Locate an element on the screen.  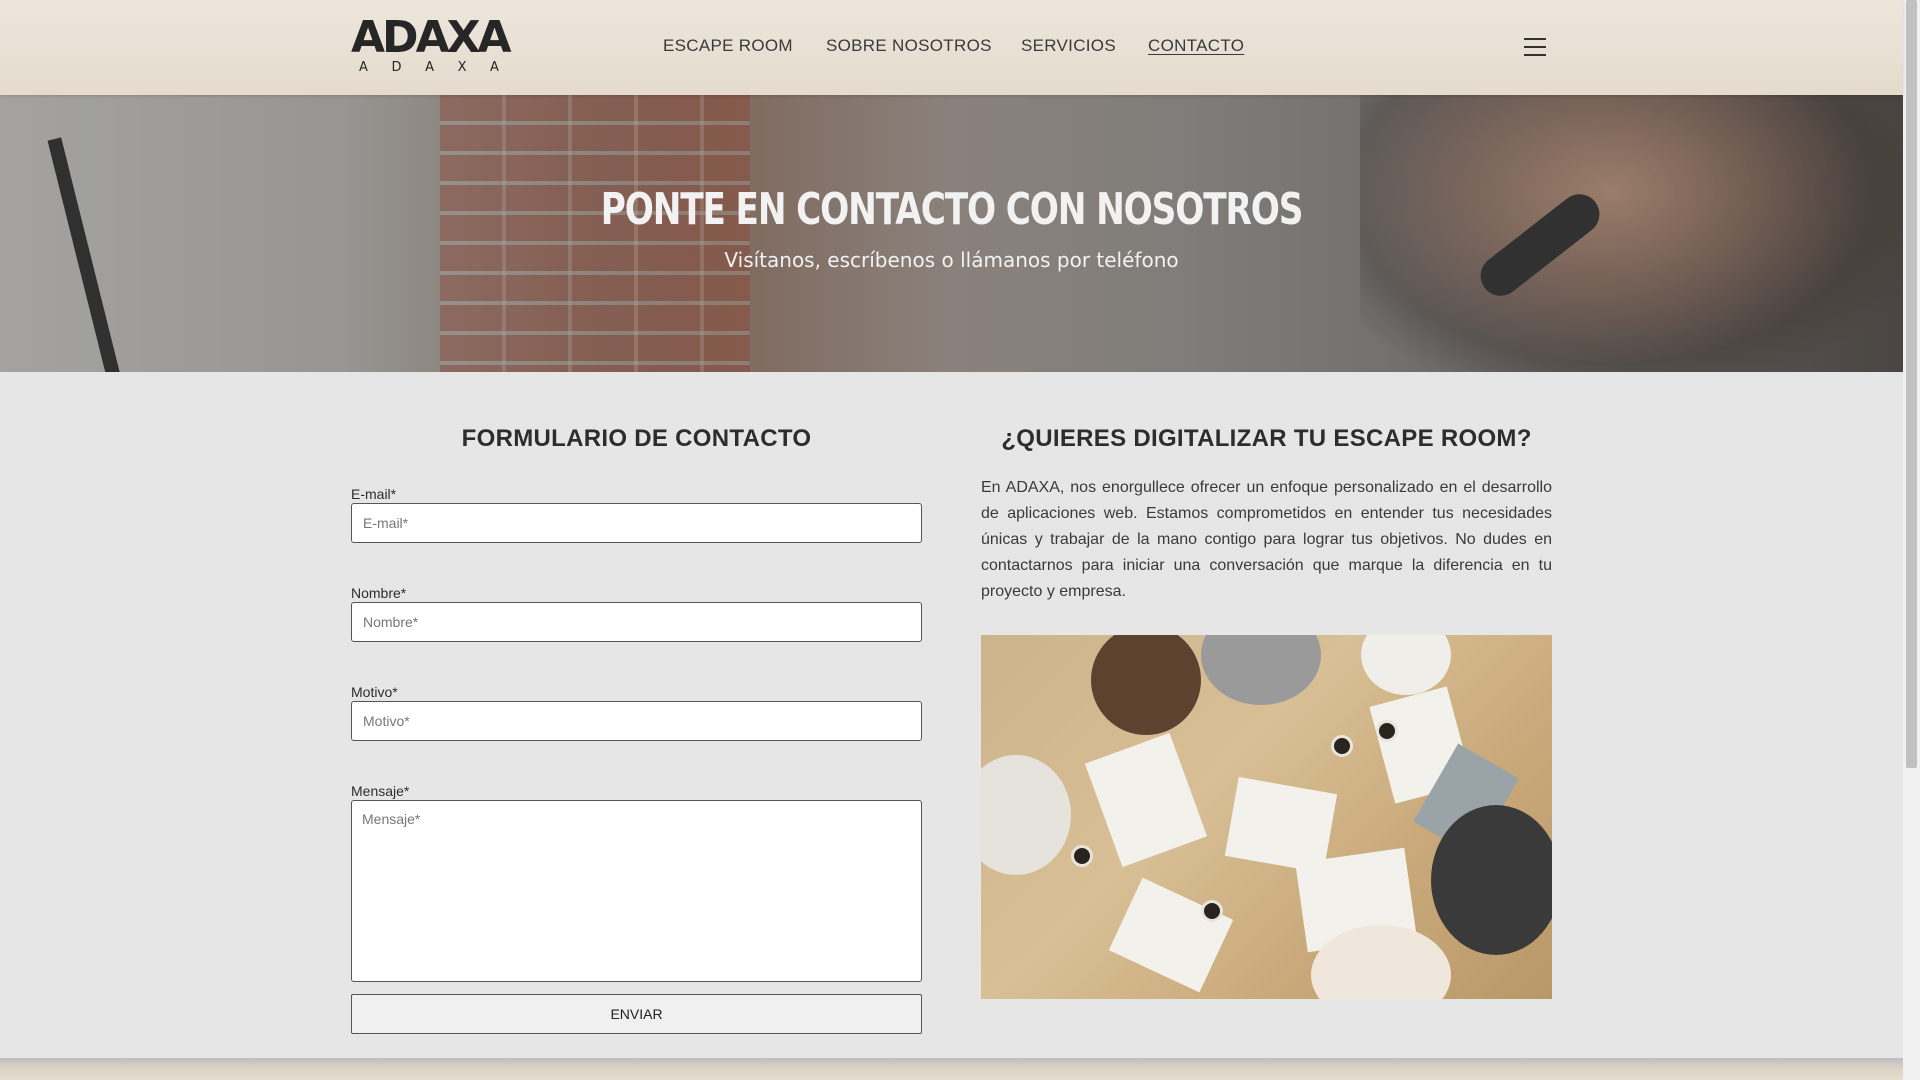
hamburger-icon is located at coordinates (1535, 47).